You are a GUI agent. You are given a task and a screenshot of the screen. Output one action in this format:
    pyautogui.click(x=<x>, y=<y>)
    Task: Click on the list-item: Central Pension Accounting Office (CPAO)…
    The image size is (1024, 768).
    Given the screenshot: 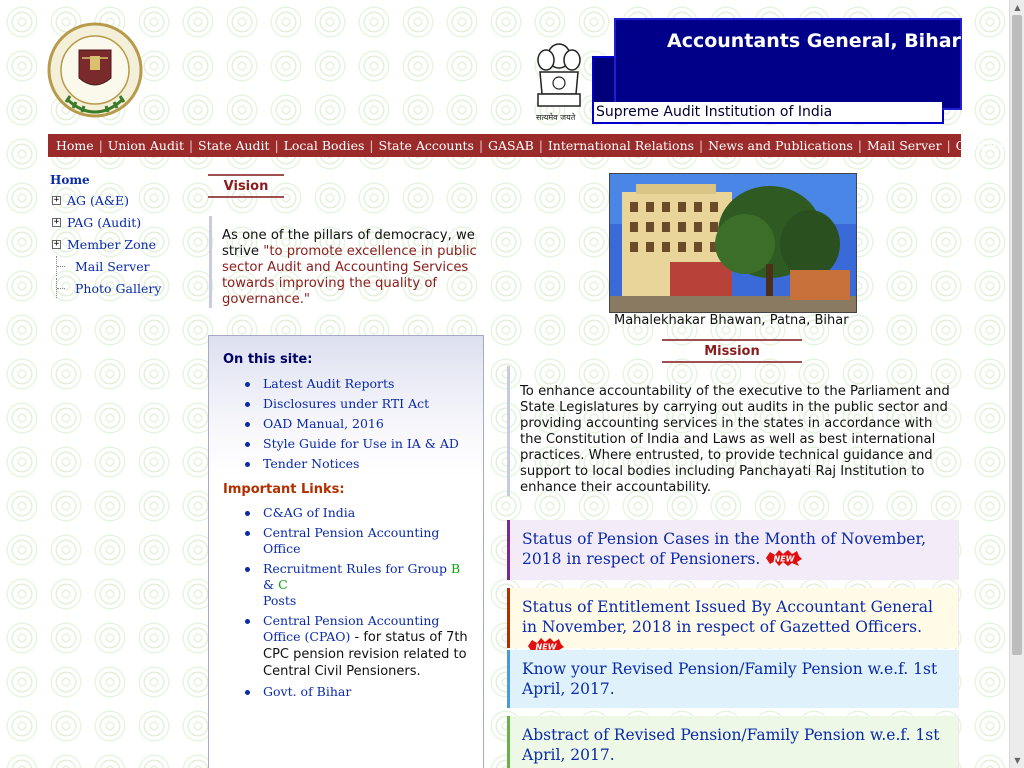 What is the action you would take?
    pyautogui.click(x=358, y=646)
    